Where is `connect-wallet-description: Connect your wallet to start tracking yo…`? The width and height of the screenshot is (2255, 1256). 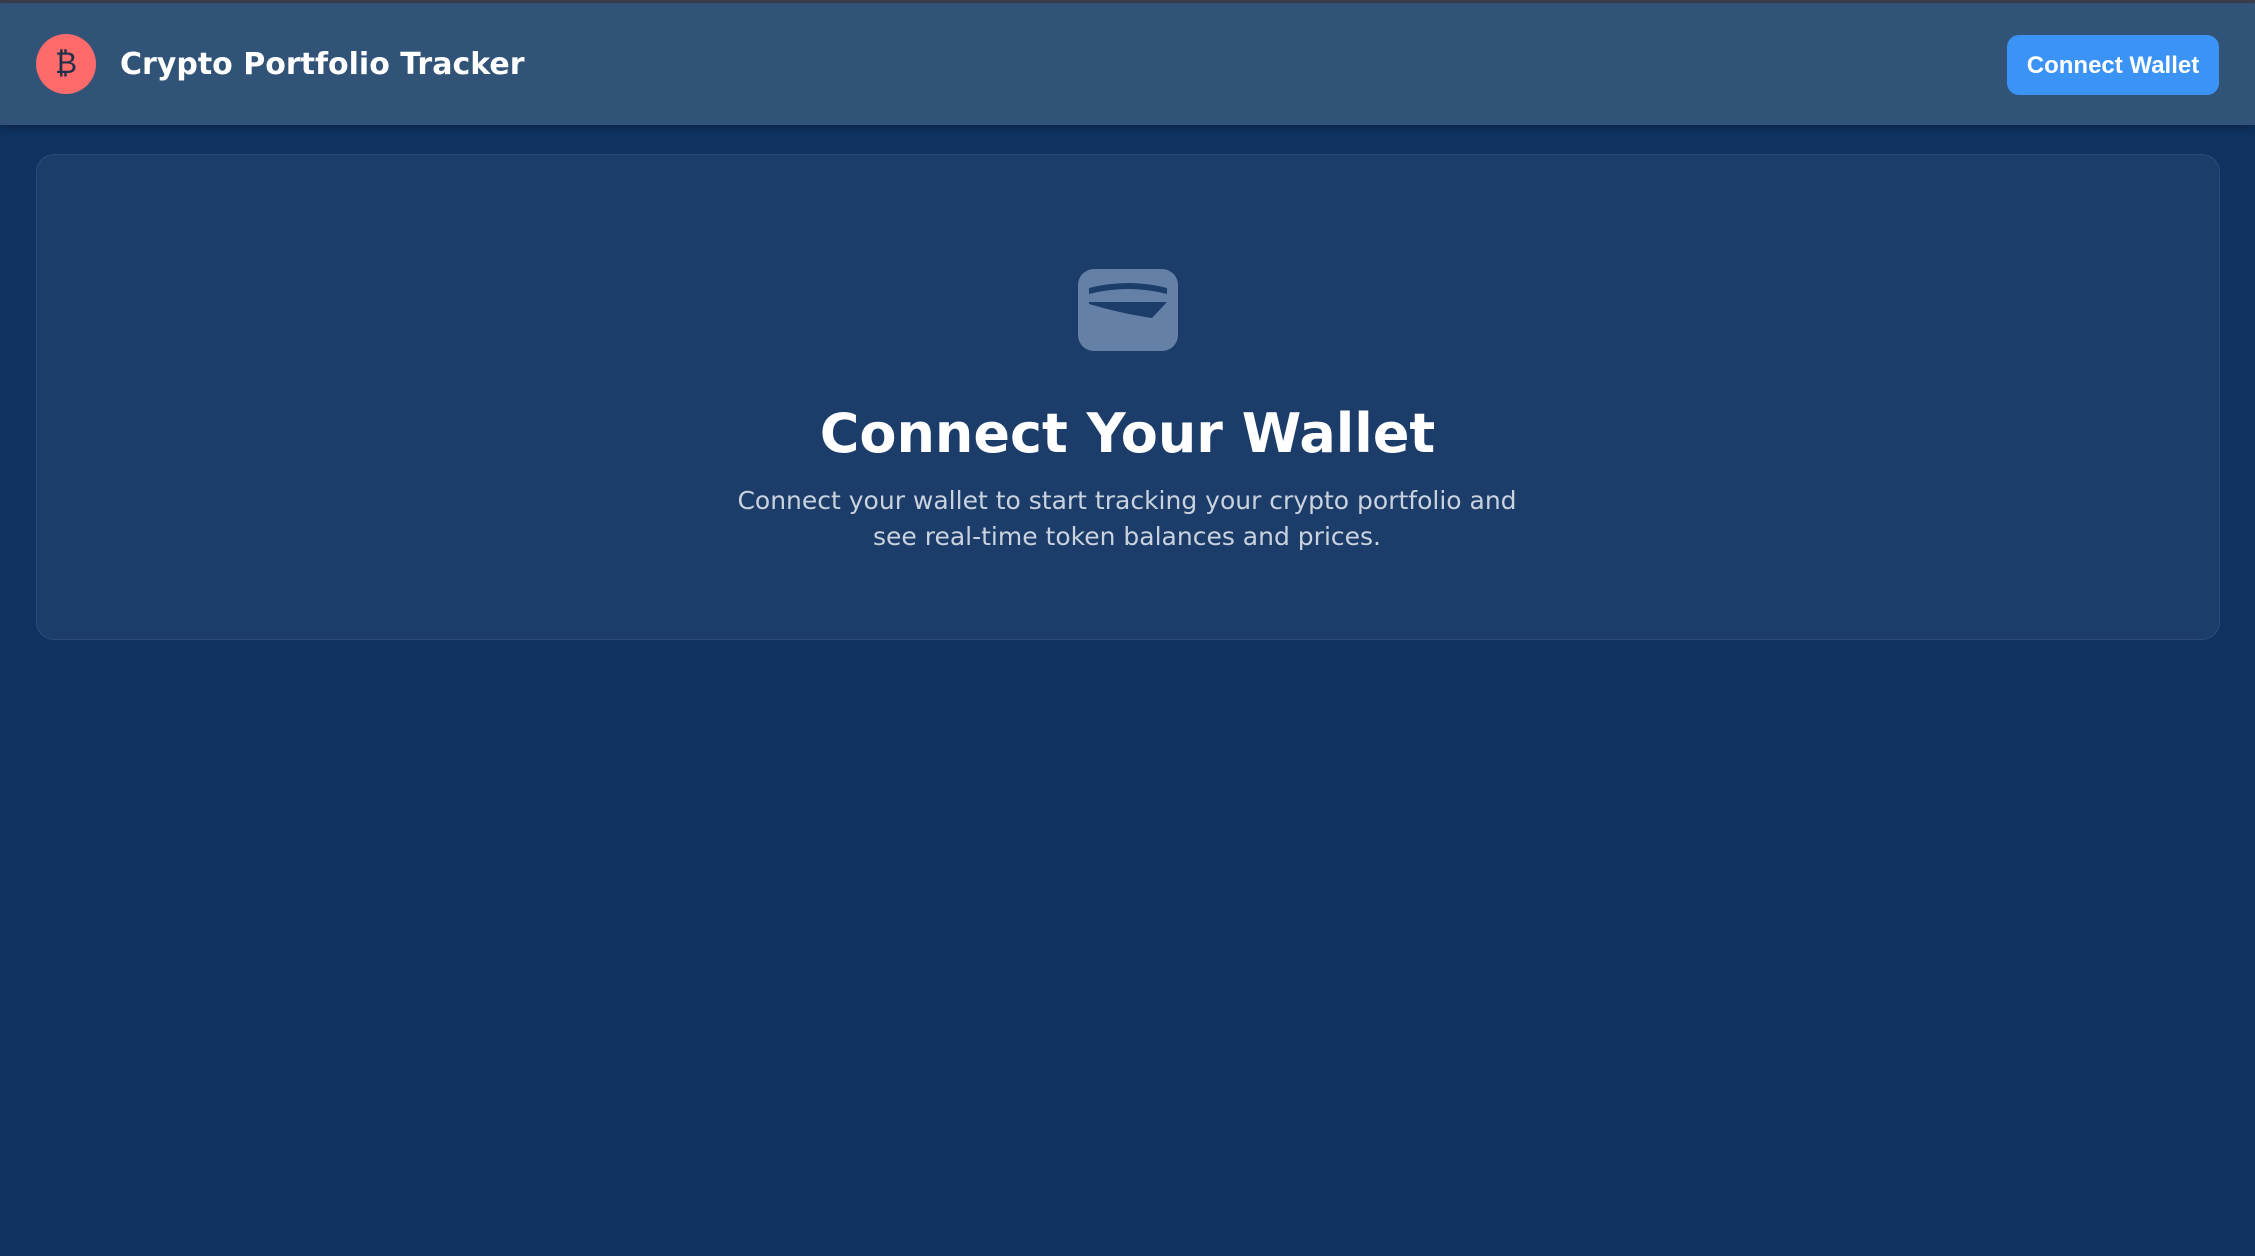
connect-wallet-description: Connect your wallet to start tracking yo… is located at coordinates (1127, 518).